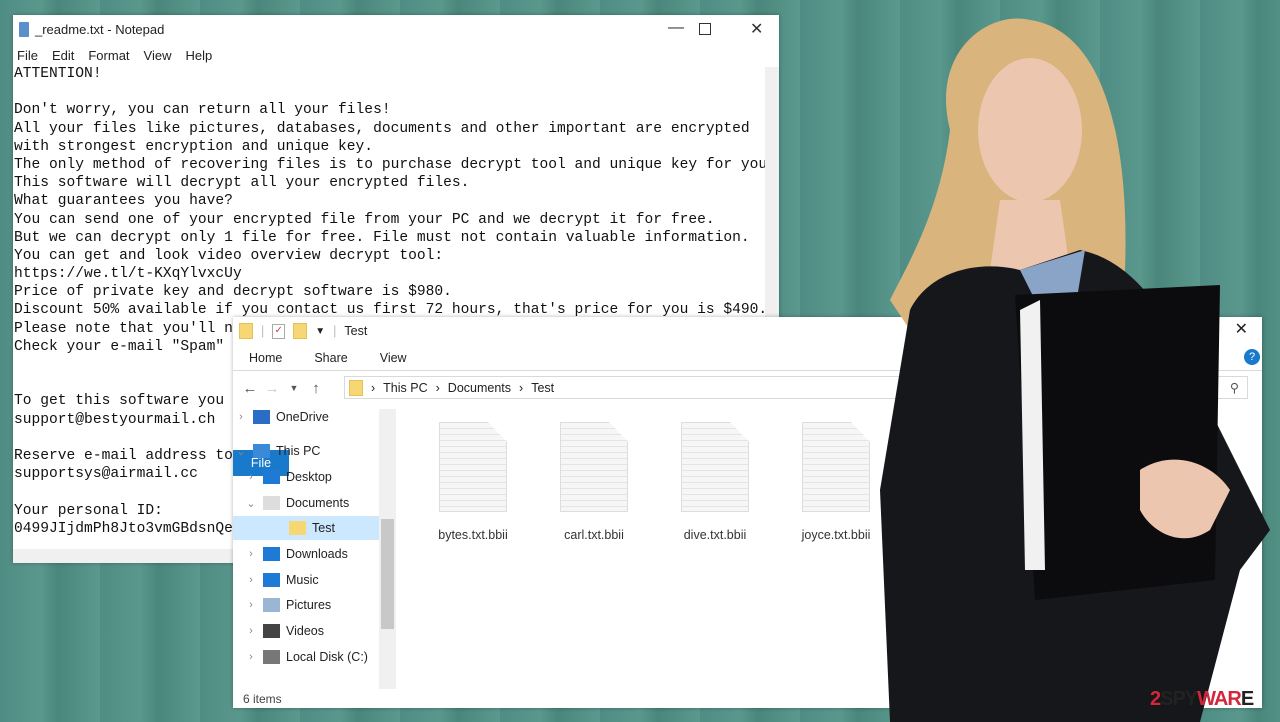 This screenshot has height=722, width=1280. Describe the element at coordinates (387, 574) in the screenshot. I see `scrollbar-thumb` at that location.